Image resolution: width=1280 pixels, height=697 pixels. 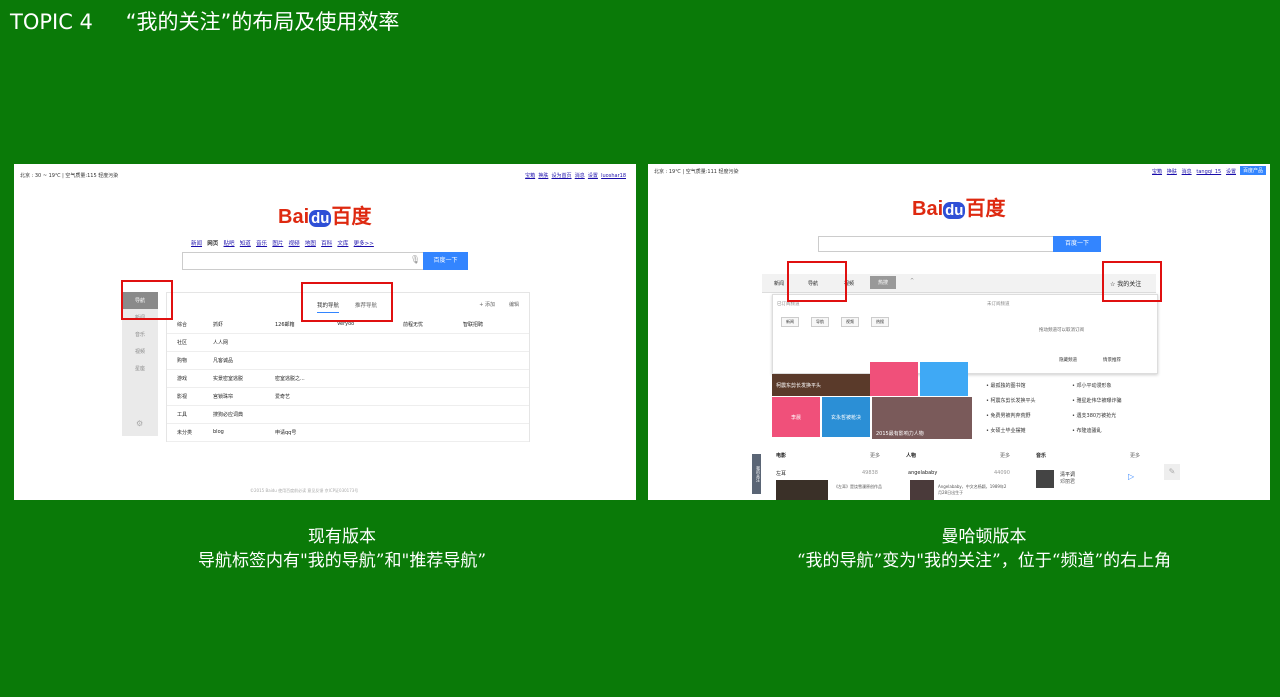 I want to click on movie-desc: 《左耳》是饶雪漫原创作品, so click(x=858, y=486).